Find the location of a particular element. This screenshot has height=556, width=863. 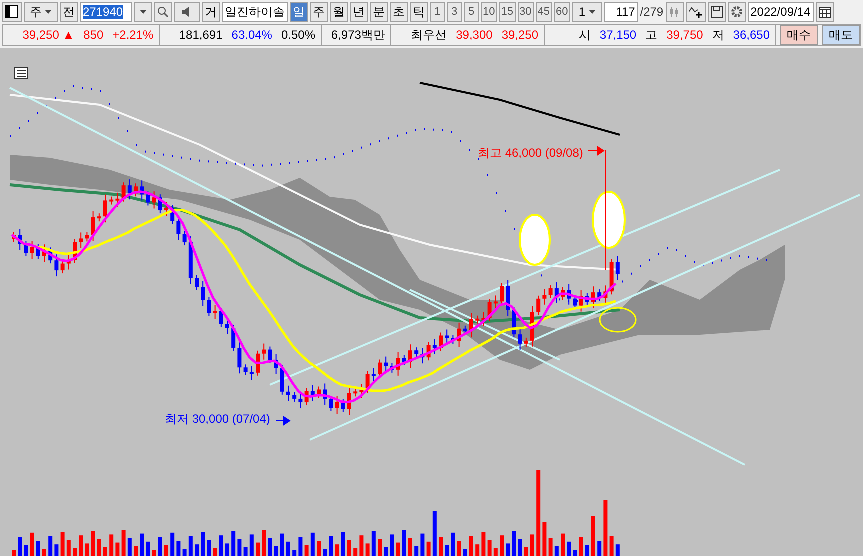

interval-button: 15 is located at coordinates (507, 12).